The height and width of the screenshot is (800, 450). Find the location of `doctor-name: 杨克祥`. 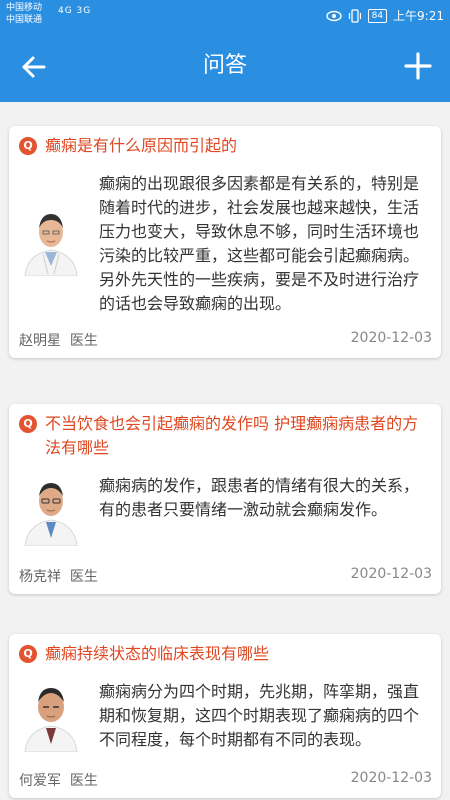

doctor-name: 杨克祥 is located at coordinates (40, 577).